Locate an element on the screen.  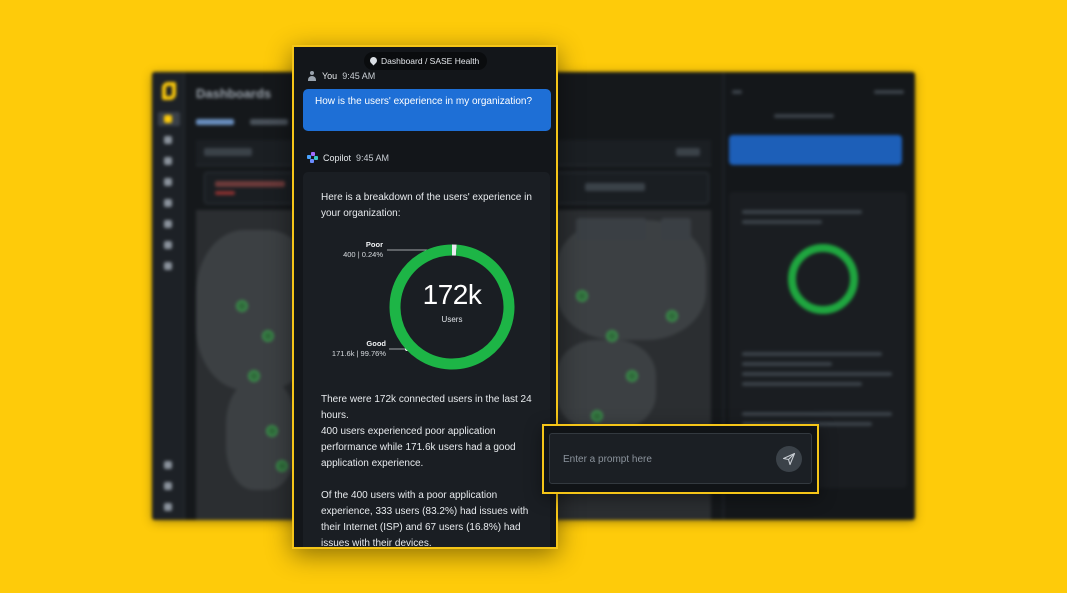
gear-icon is located at coordinates (169, 245).